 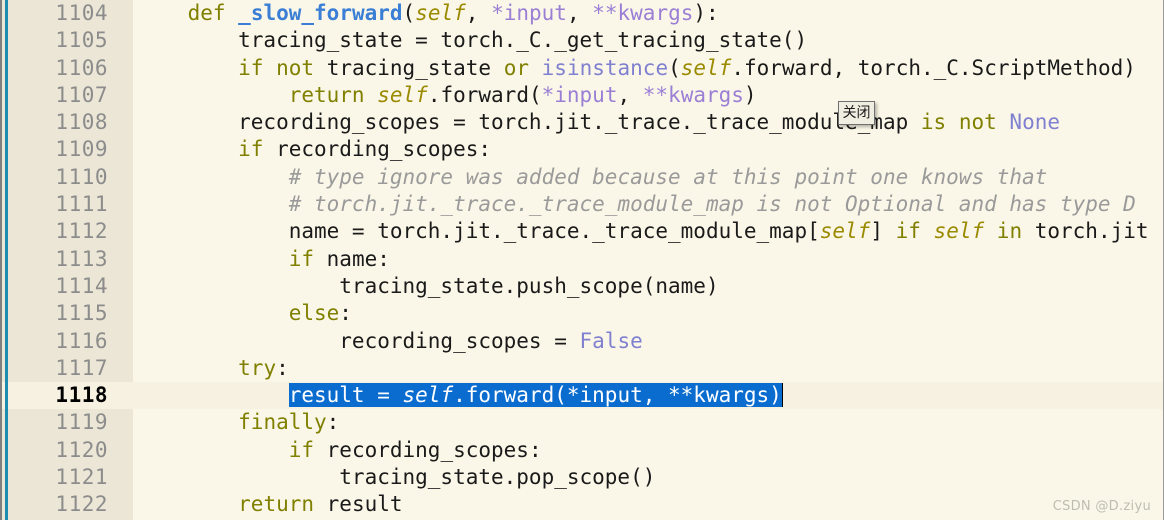 What do you see at coordinates (81, 231) in the screenshot?
I see `line-number: 1112` at bounding box center [81, 231].